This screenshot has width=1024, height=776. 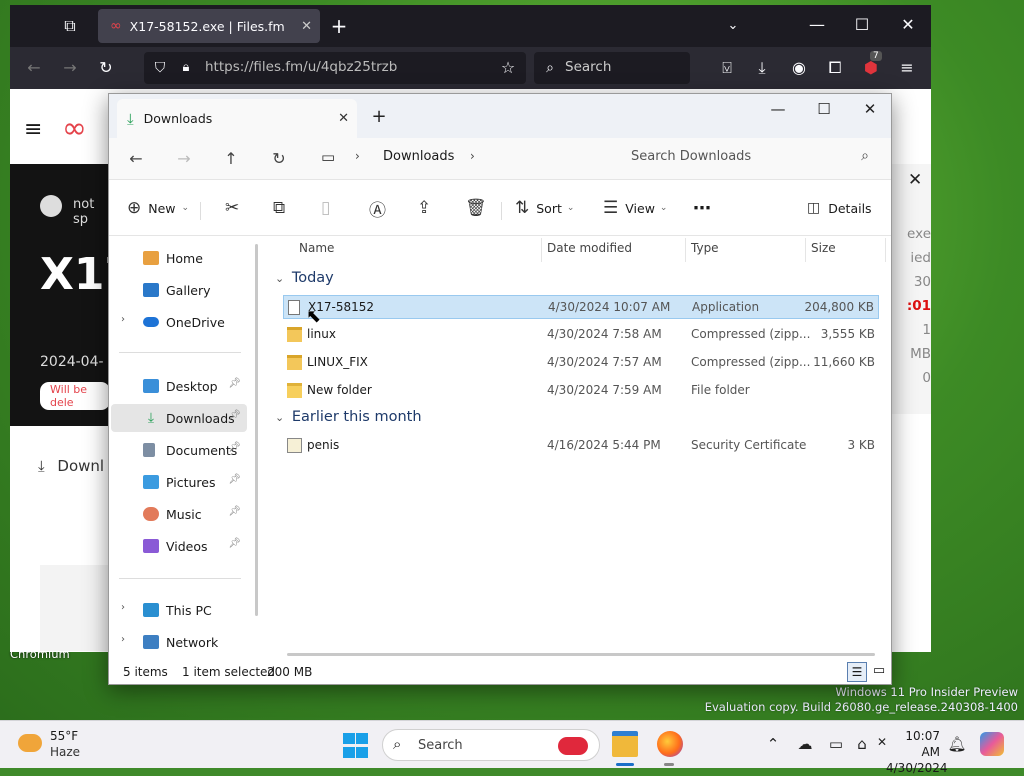 I want to click on nav-scrollbar, so click(x=256, y=430).